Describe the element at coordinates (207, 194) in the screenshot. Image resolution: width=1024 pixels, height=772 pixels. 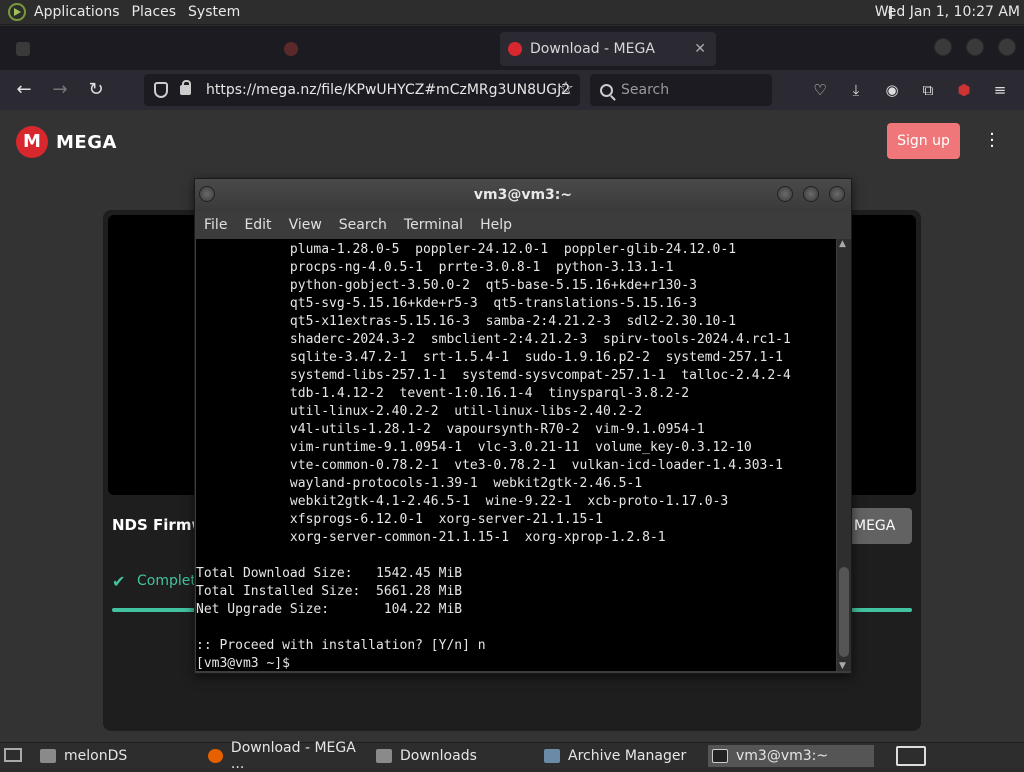
I see `window-menu-button` at that location.